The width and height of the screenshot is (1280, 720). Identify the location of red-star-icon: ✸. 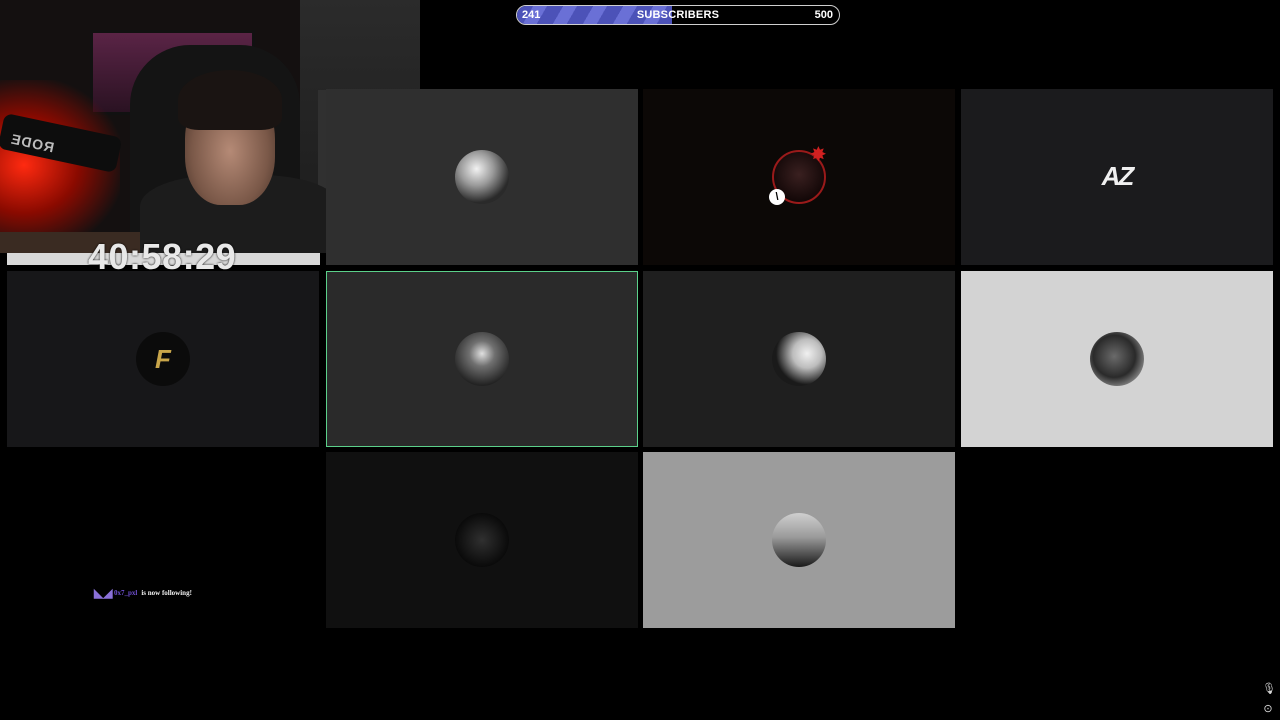
(818, 155).